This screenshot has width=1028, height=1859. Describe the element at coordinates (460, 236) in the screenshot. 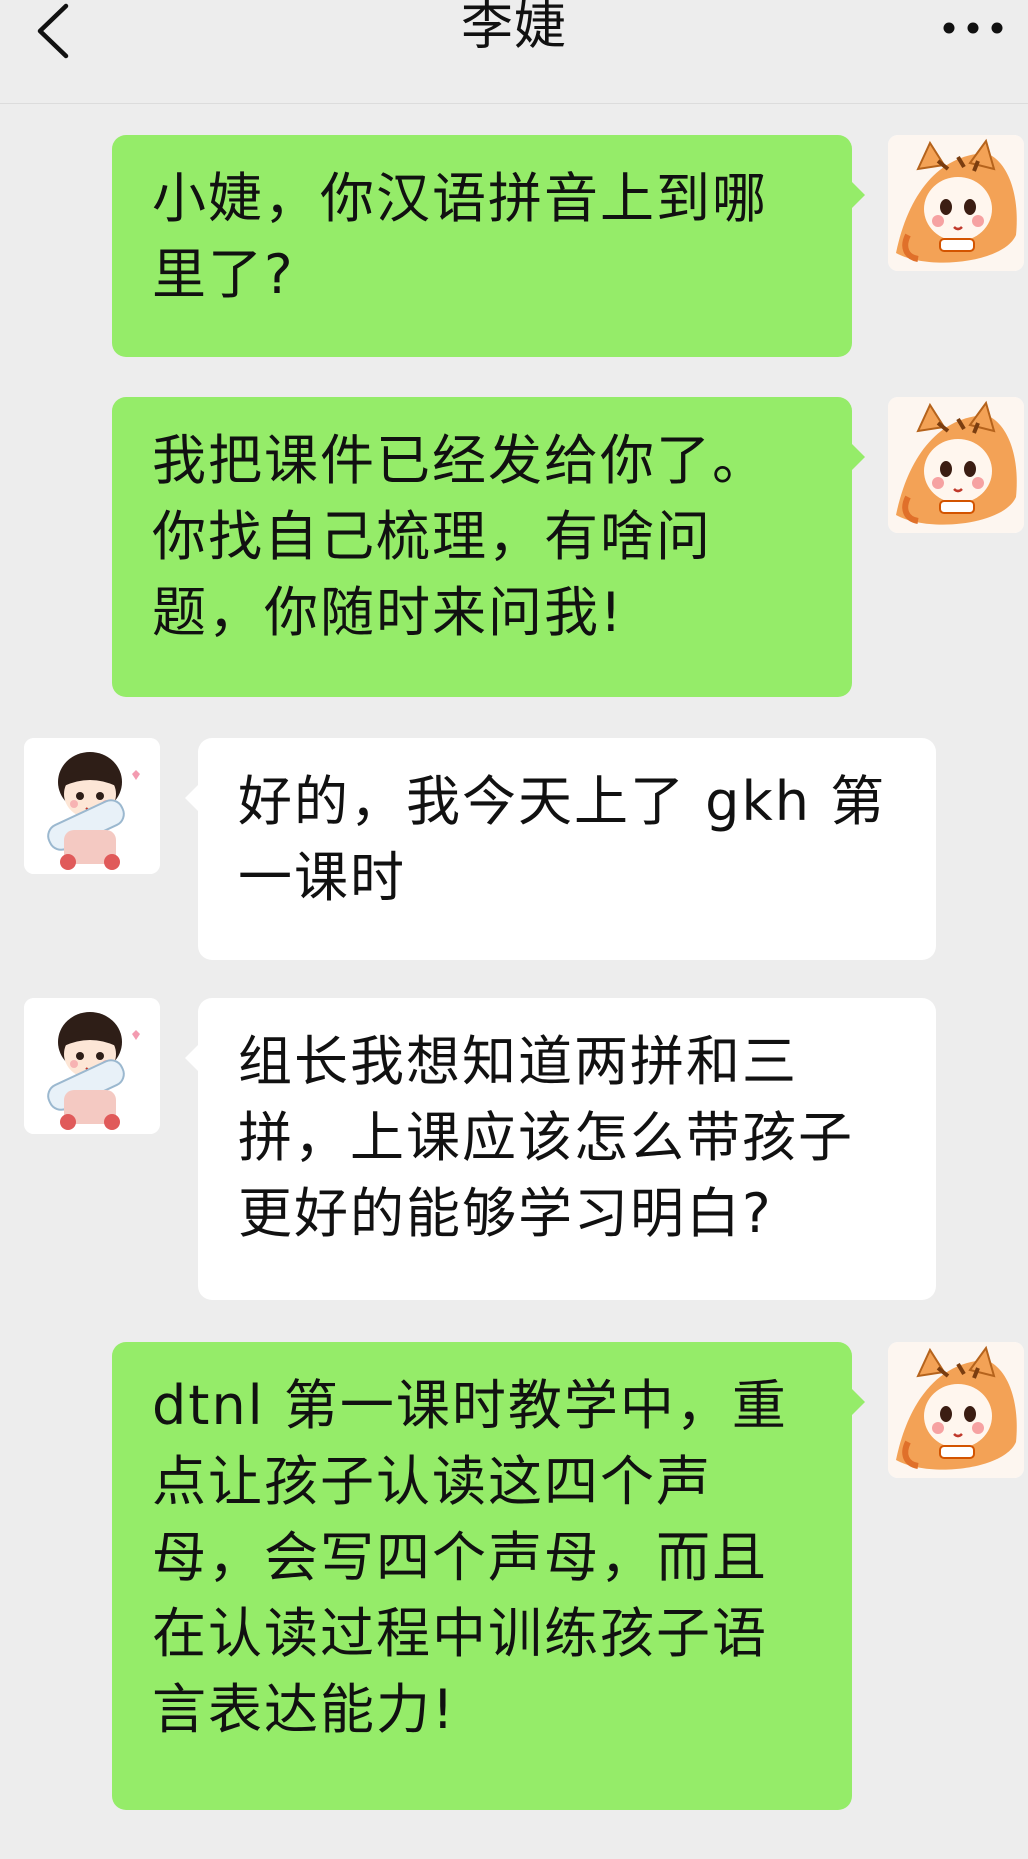

I see `message-text: 小婕，你汉语拼音上到哪里了?` at that location.